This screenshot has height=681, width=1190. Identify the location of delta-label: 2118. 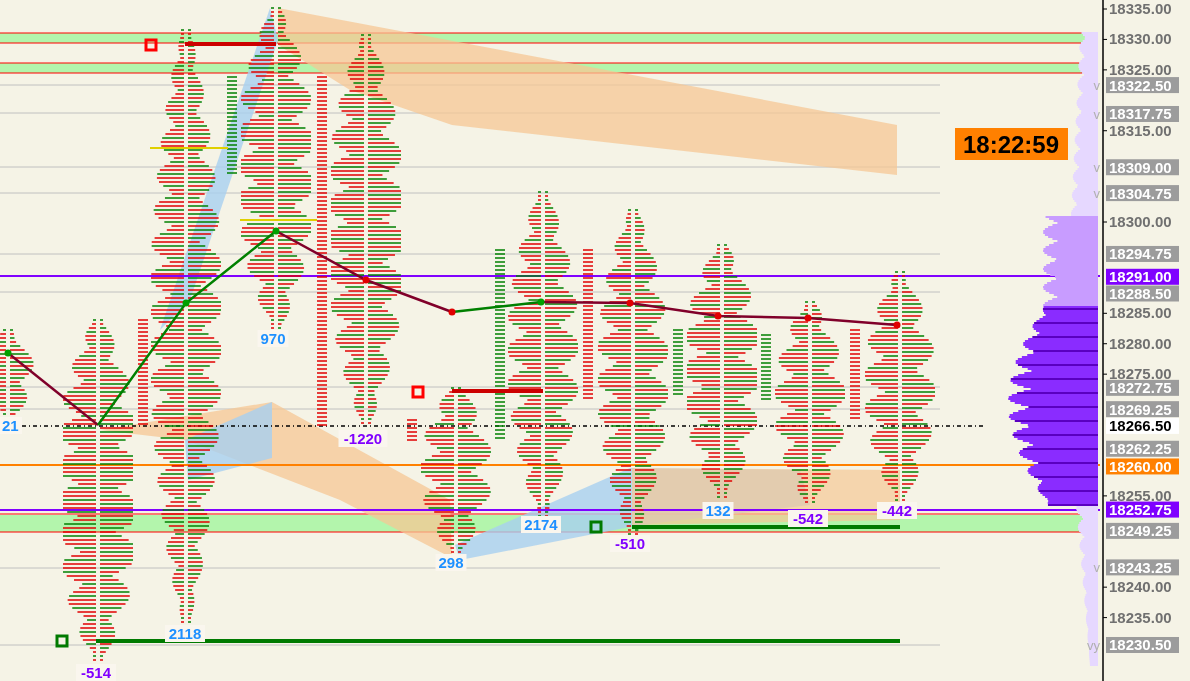
(185, 633).